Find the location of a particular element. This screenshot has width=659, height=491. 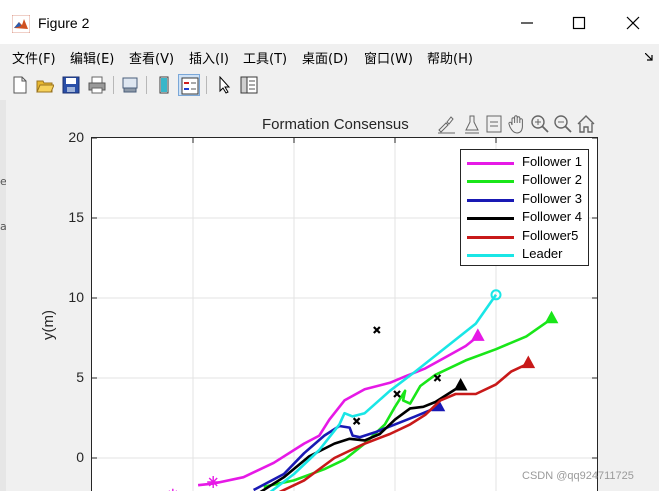

y-tick-label: 5 is located at coordinates (80, 377).